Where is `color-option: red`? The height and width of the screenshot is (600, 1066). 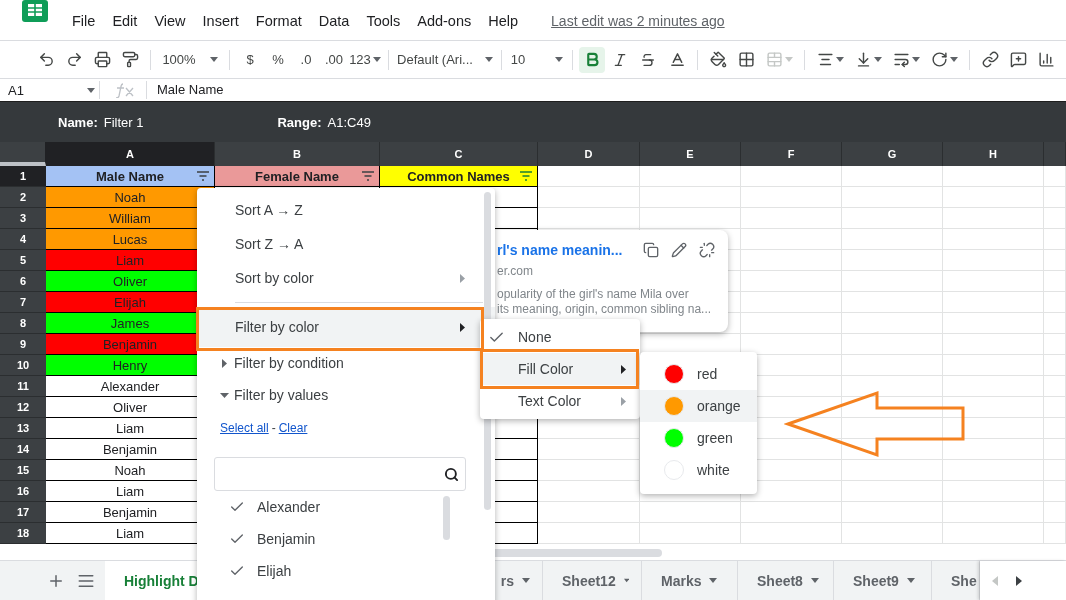 color-option: red is located at coordinates (698, 374).